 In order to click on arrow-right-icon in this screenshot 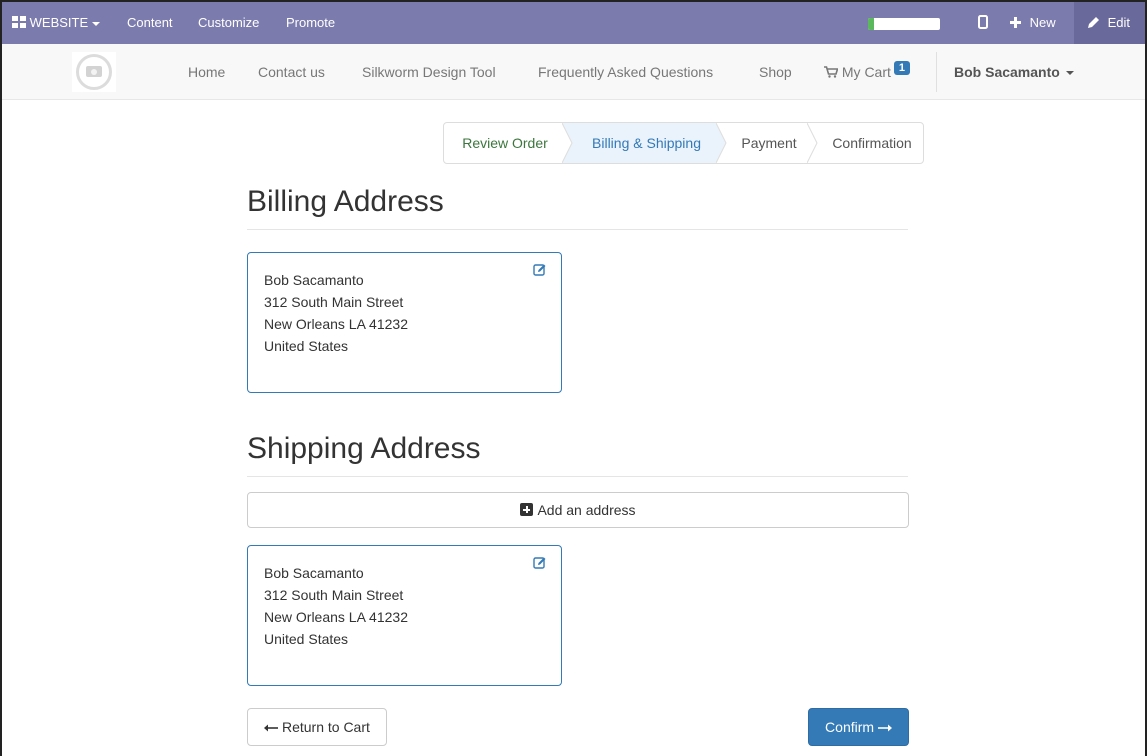, I will do `click(884, 728)`.